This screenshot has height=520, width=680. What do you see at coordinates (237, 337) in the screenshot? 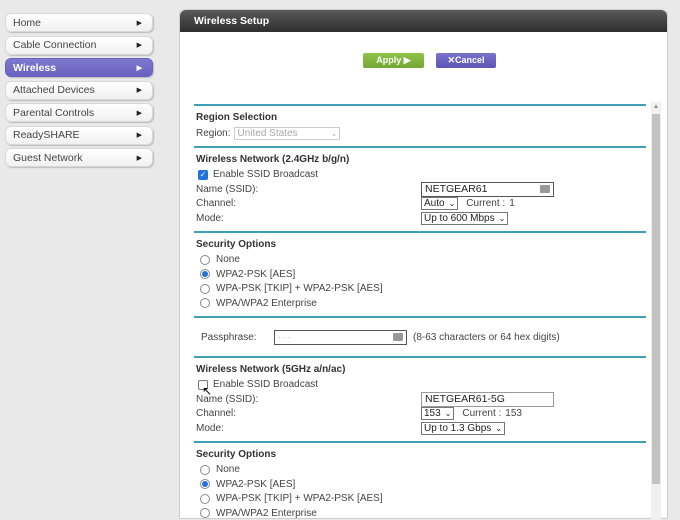
I see `passphrase-label: Passphrase:` at bounding box center [237, 337].